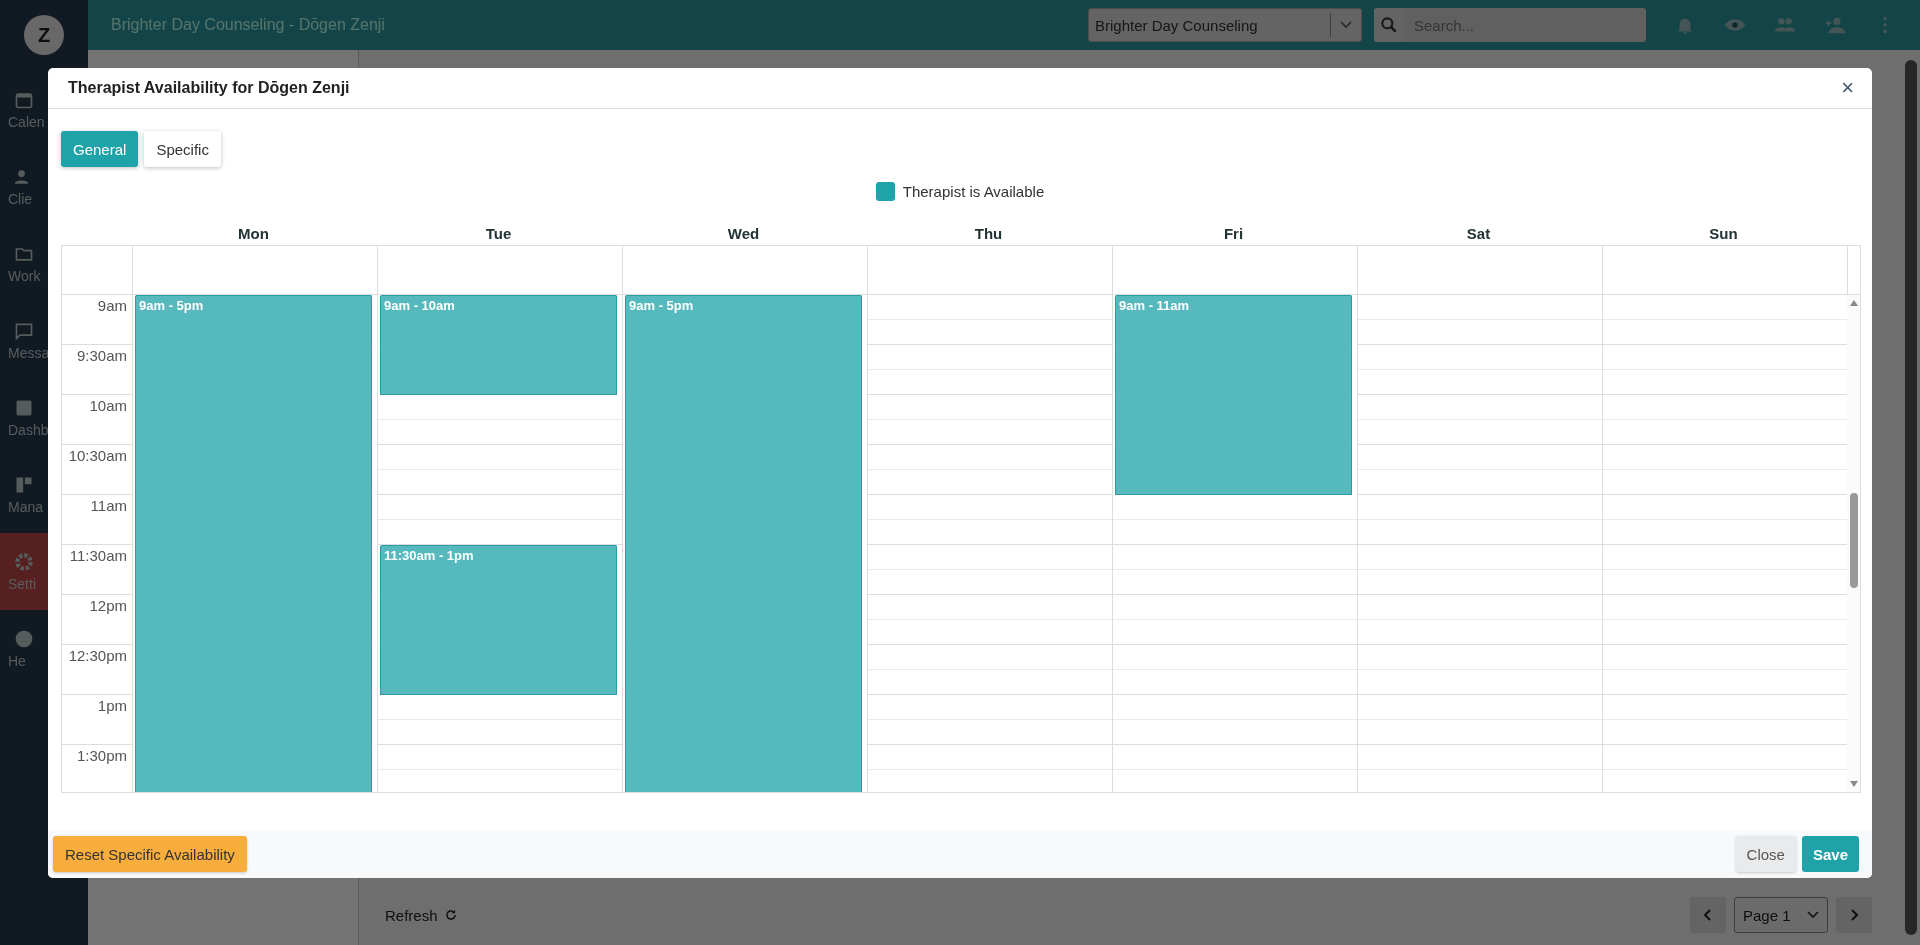 The width and height of the screenshot is (1920, 945). Describe the element at coordinates (108, 505) in the screenshot. I see `time-label: 11am` at that location.